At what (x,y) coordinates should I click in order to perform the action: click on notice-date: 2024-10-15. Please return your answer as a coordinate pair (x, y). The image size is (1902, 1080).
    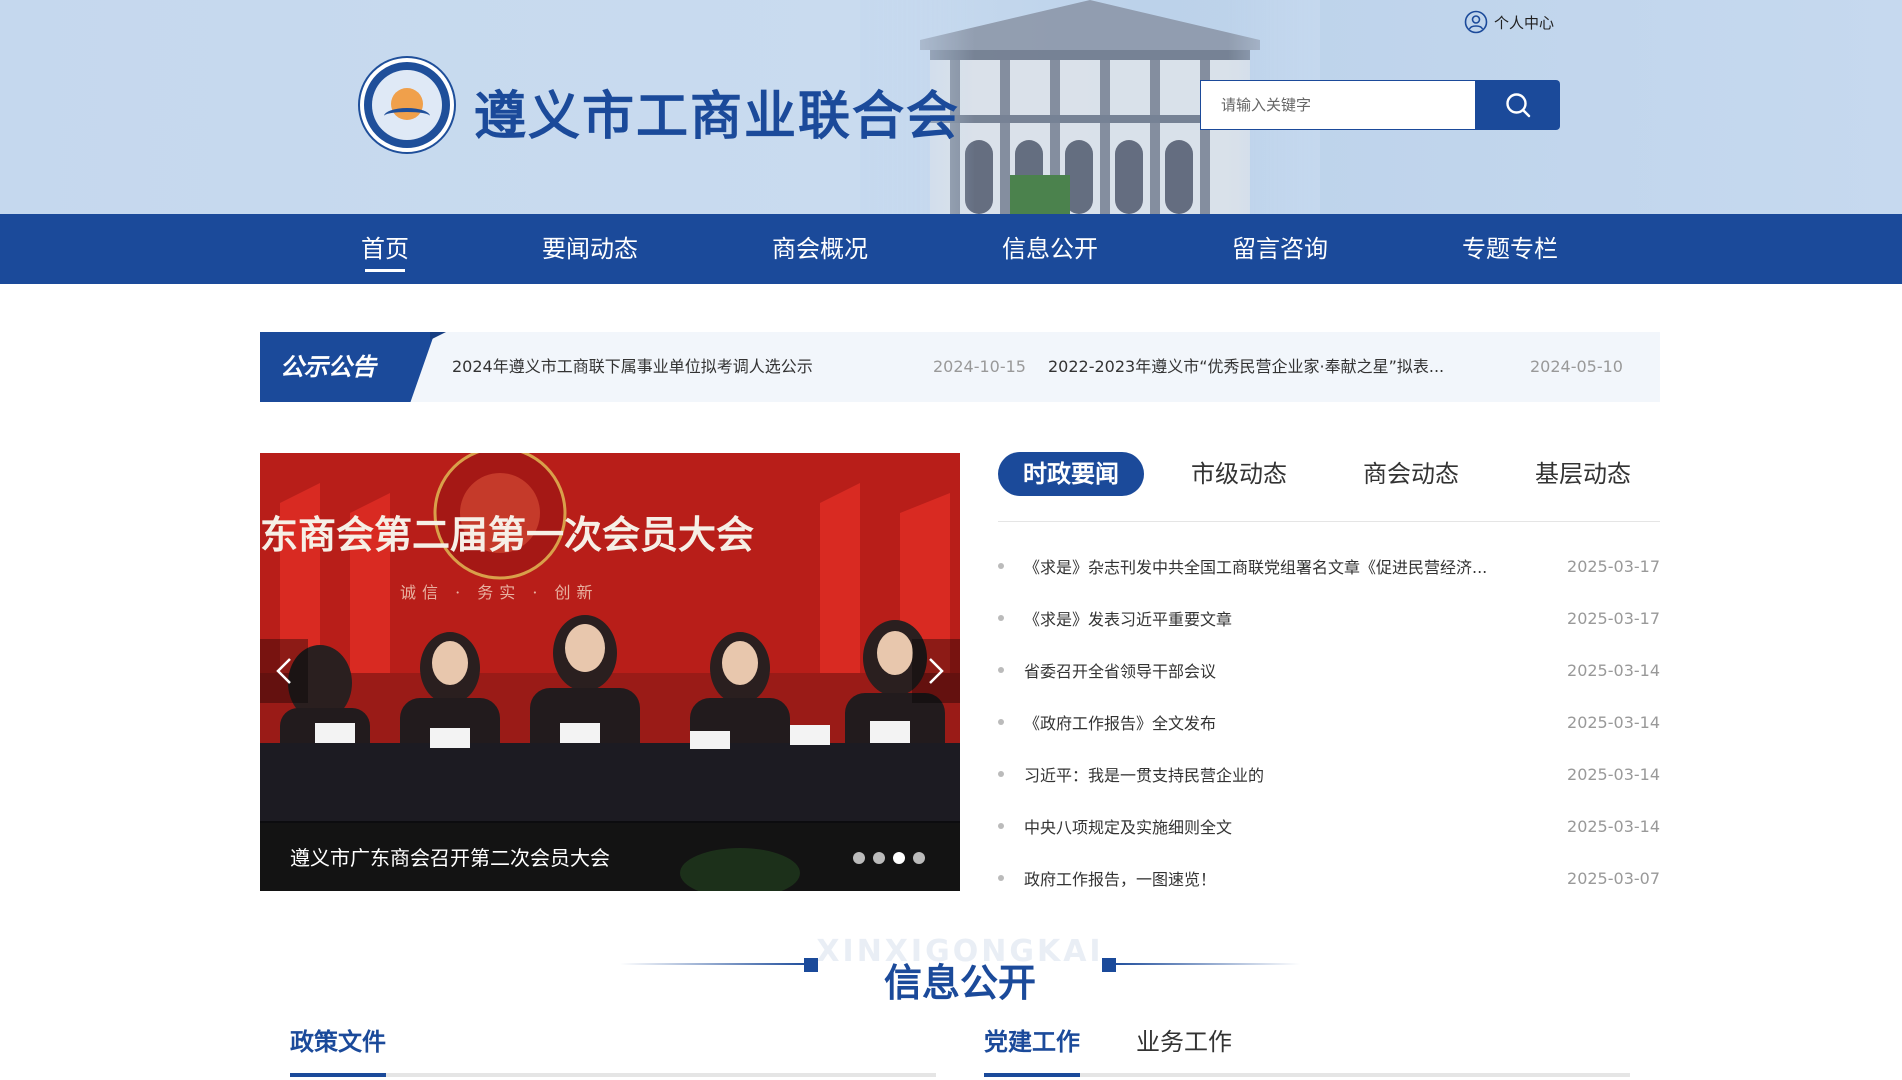
    Looking at the image, I should click on (979, 366).